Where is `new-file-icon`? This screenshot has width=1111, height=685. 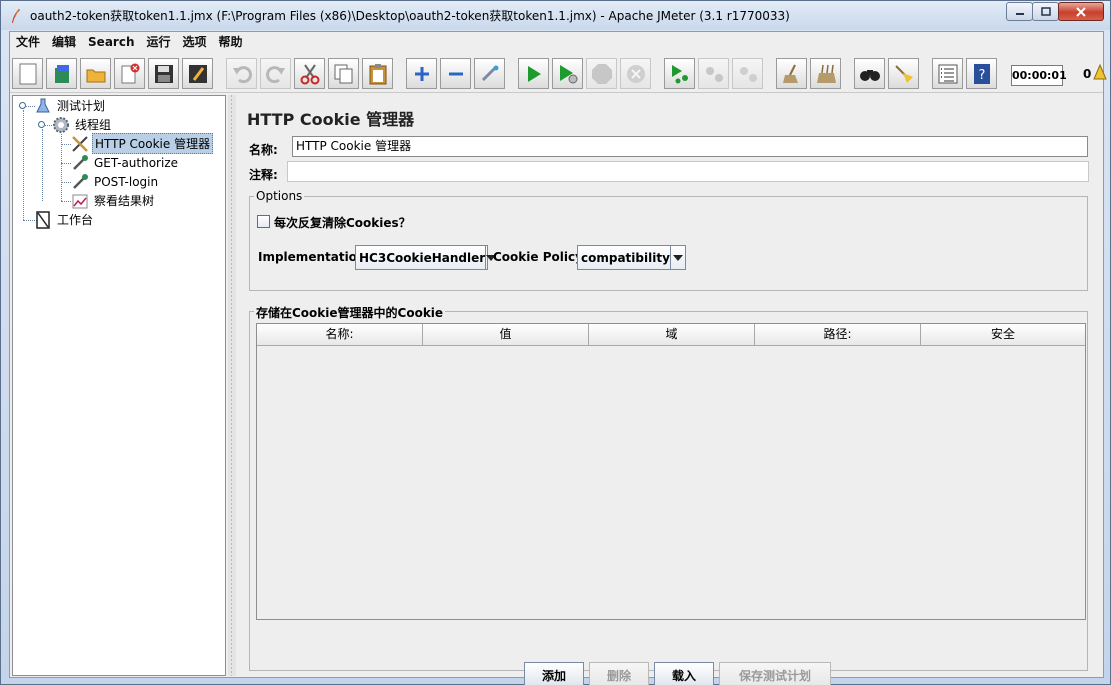 new-file-icon is located at coordinates (27, 73).